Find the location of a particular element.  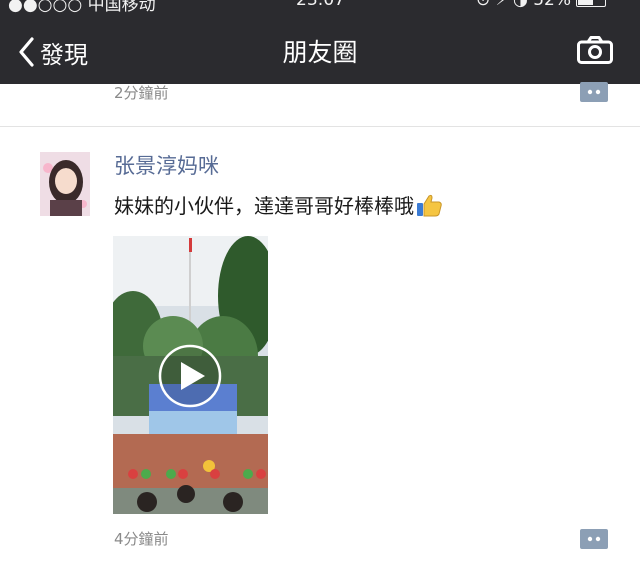

post-comment-button is located at coordinates (594, 539).